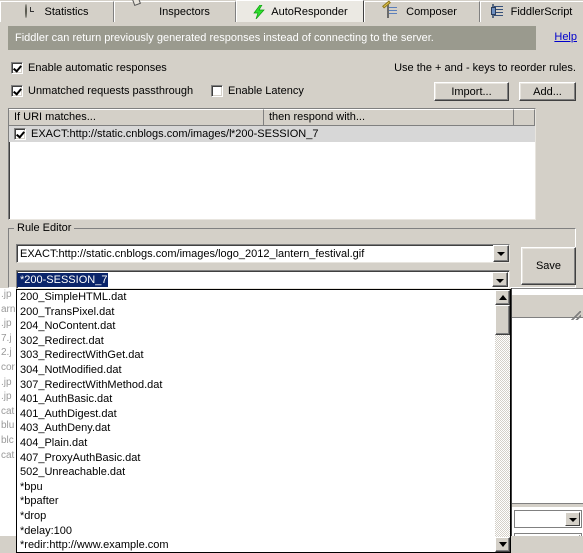  What do you see at coordinates (394, 11) in the screenshot?
I see `composer-icon` at bounding box center [394, 11].